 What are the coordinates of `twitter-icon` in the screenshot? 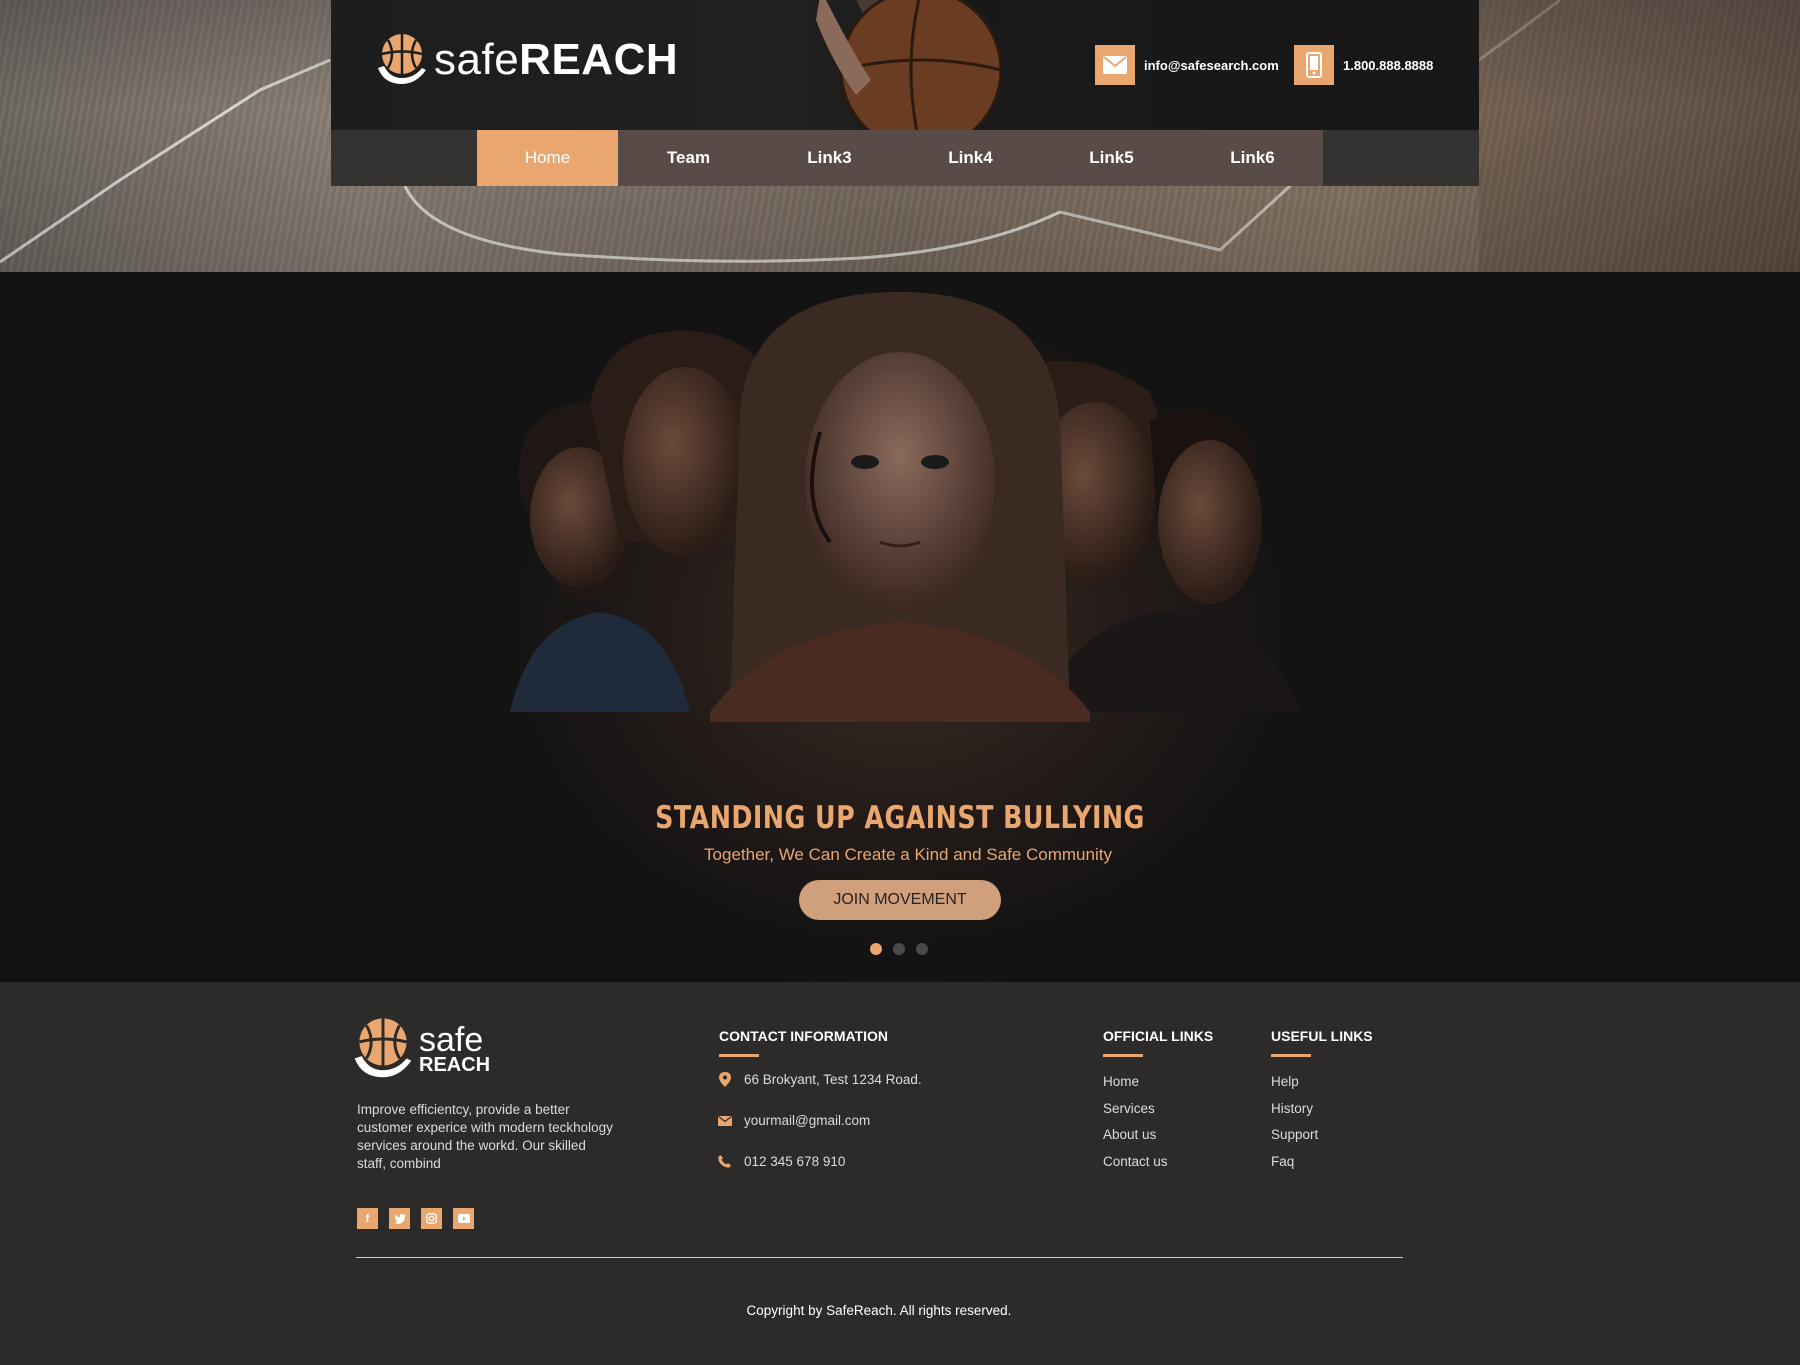 It's located at (399, 1218).